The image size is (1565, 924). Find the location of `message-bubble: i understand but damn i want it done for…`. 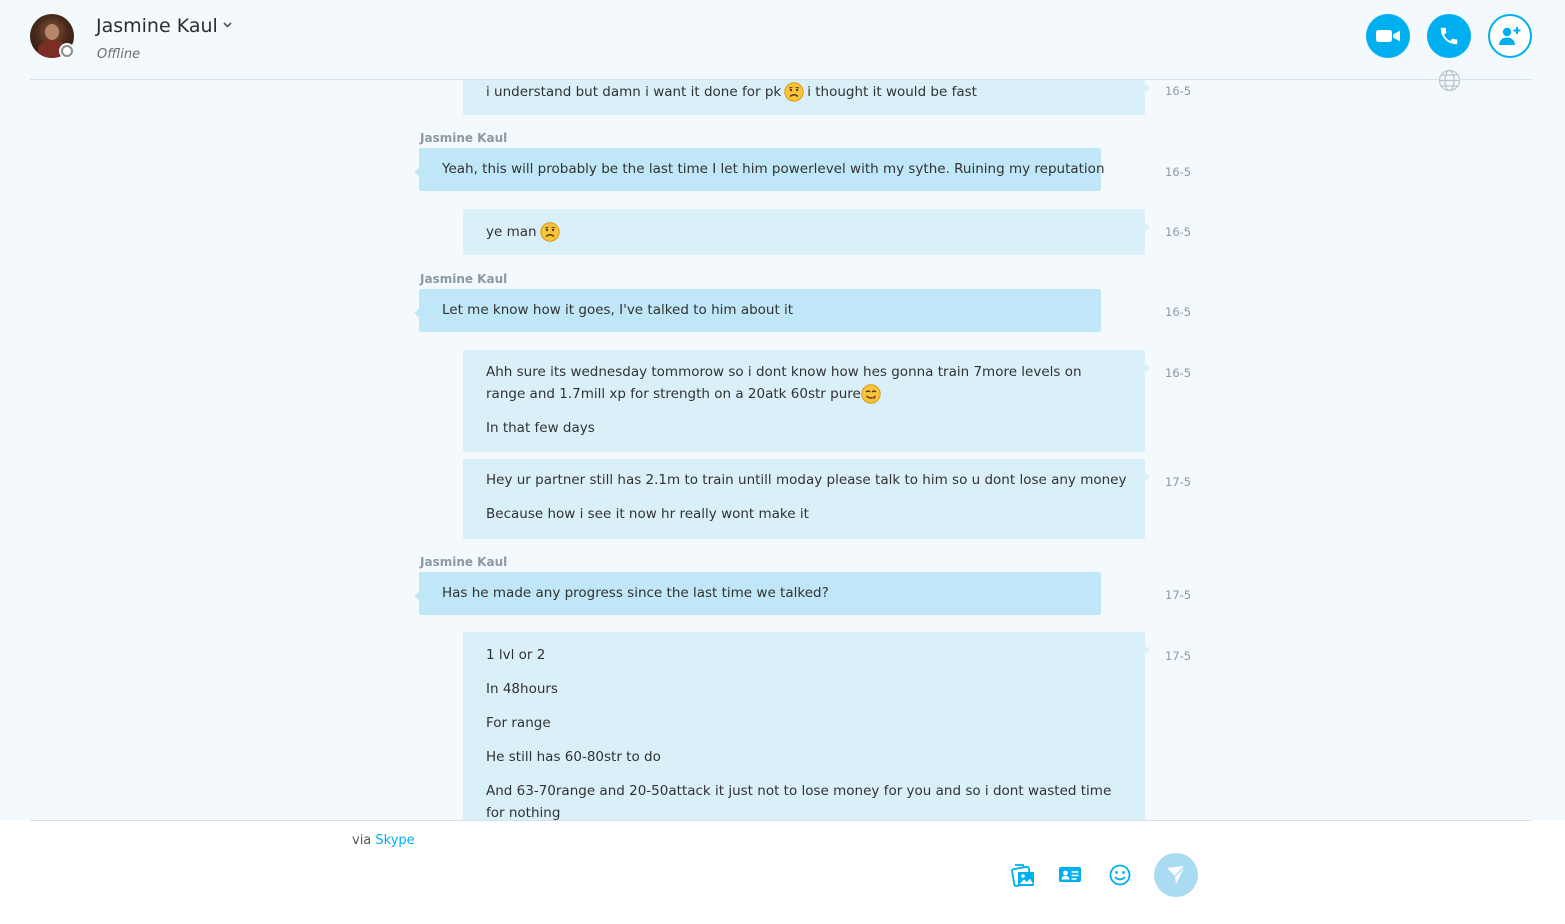

message-bubble: i understand but damn i want it done for… is located at coordinates (806, 97).